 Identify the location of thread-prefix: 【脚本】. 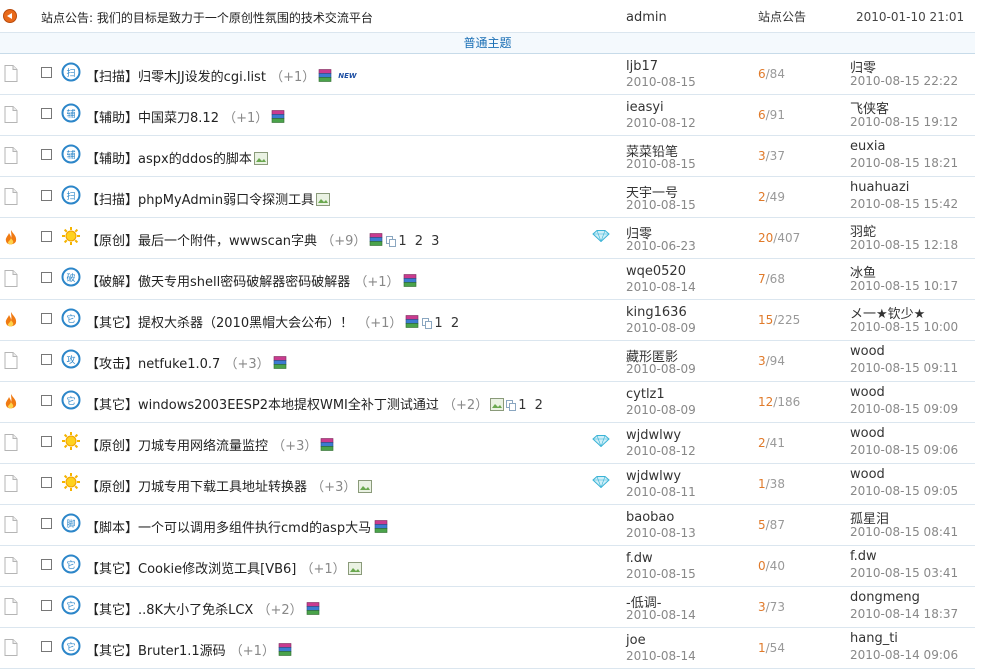
(112, 528).